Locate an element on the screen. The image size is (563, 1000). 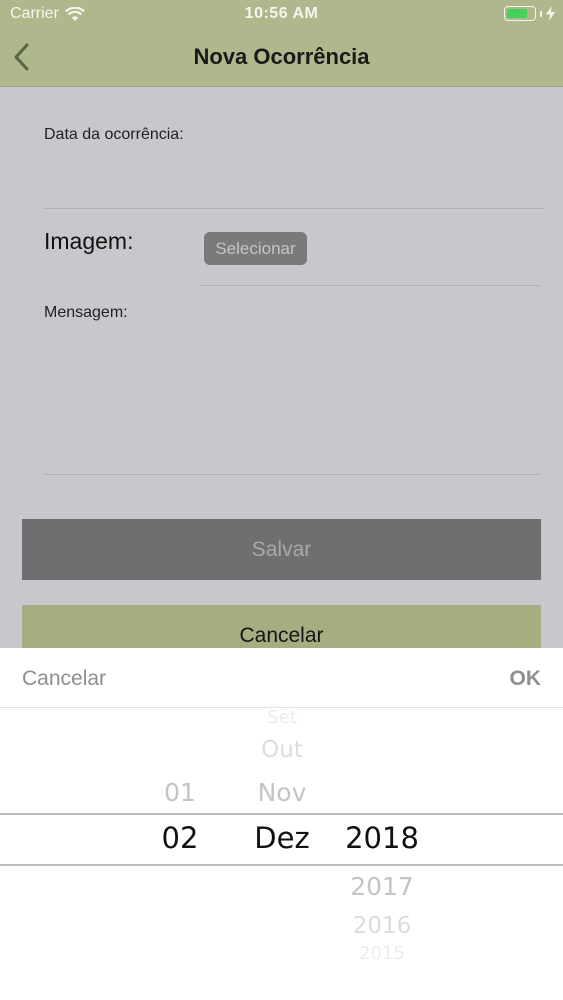
year-wheel-option: 2018 is located at coordinates (382, 838).